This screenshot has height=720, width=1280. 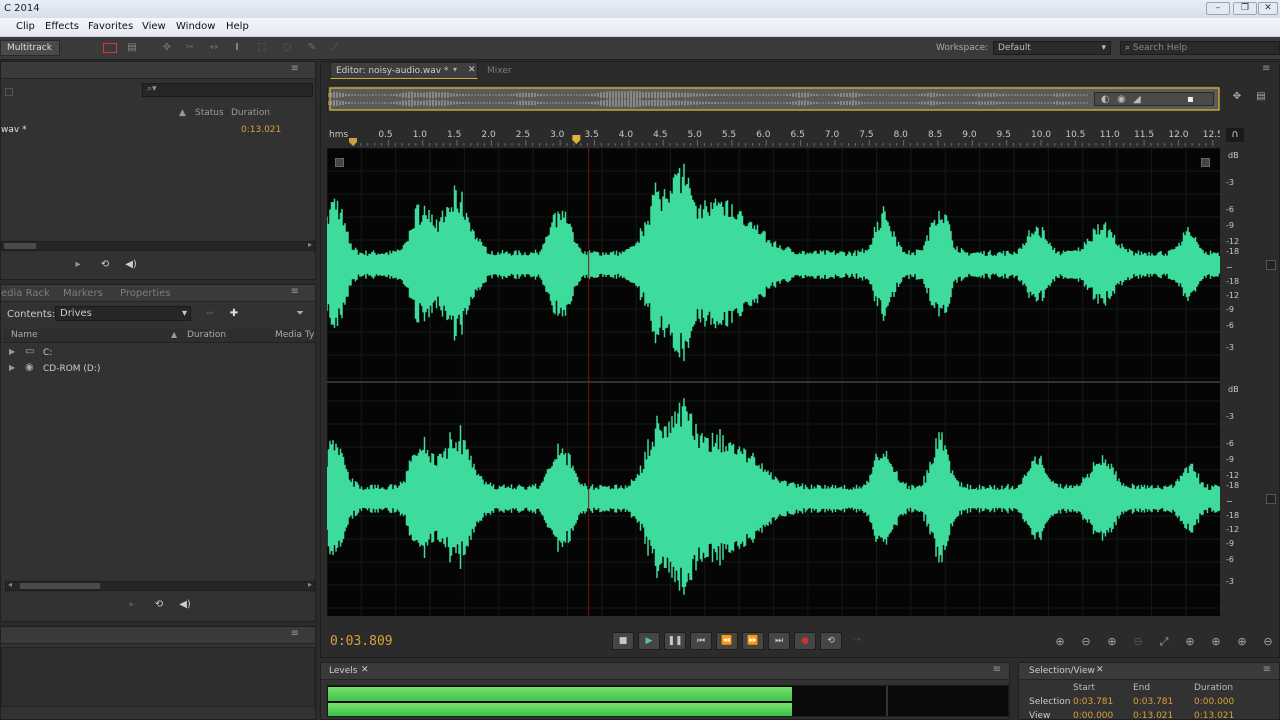 I want to click on zoom-out-amplitude-icon: ⊖, so click(x=1086, y=642).